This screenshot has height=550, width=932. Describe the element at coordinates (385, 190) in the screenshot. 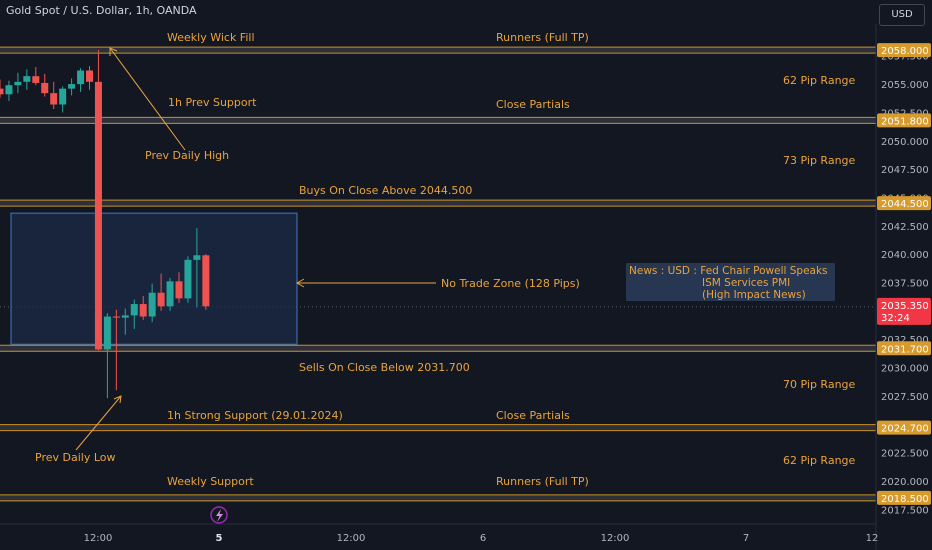

I see `buys-above-label: Buys On Close Above 2044.500` at that location.